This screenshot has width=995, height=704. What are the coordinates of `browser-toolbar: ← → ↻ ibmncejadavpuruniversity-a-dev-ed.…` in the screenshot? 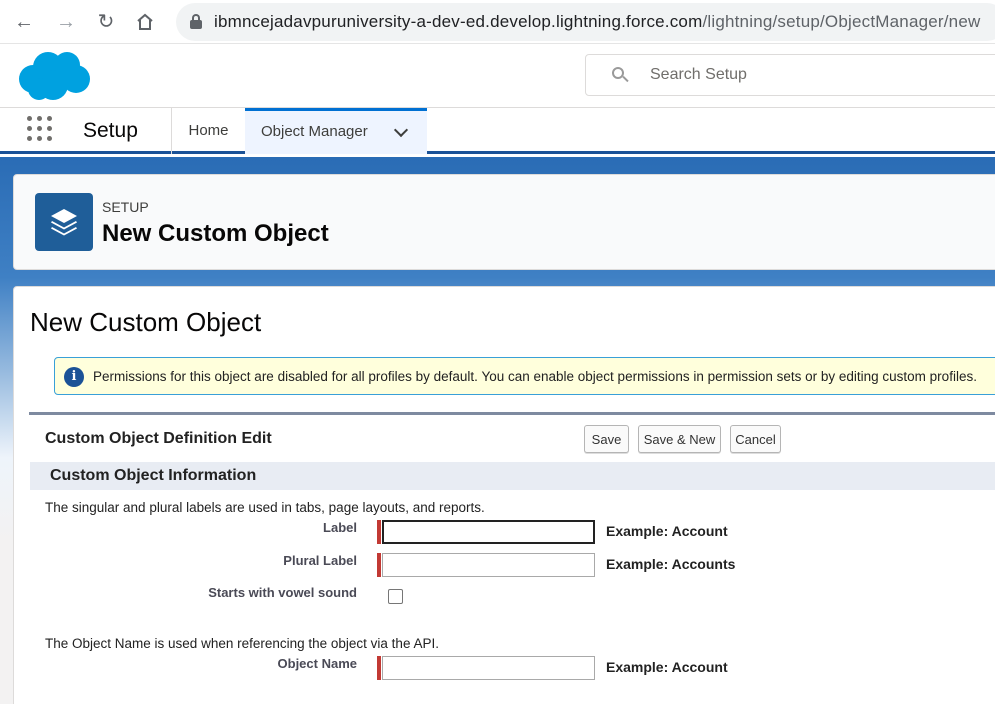 It's located at (497, 22).